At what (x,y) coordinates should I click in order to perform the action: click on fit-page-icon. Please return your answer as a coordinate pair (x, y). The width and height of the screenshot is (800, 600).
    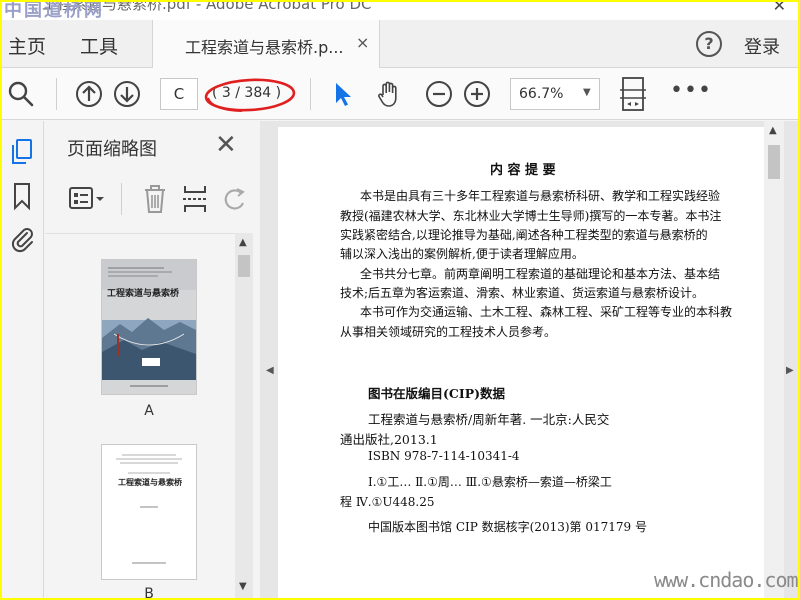
    Looking at the image, I should click on (633, 94).